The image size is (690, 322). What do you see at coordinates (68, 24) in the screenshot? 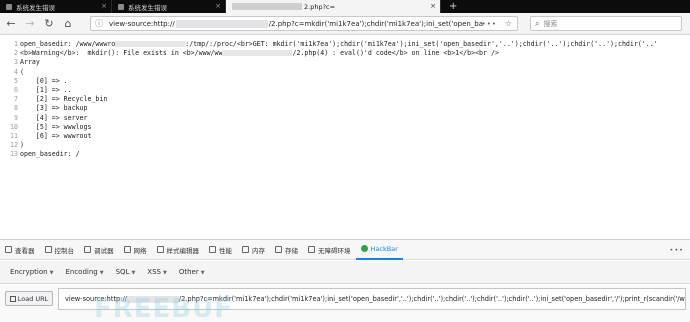
I see `home-icon: ⌂` at bounding box center [68, 24].